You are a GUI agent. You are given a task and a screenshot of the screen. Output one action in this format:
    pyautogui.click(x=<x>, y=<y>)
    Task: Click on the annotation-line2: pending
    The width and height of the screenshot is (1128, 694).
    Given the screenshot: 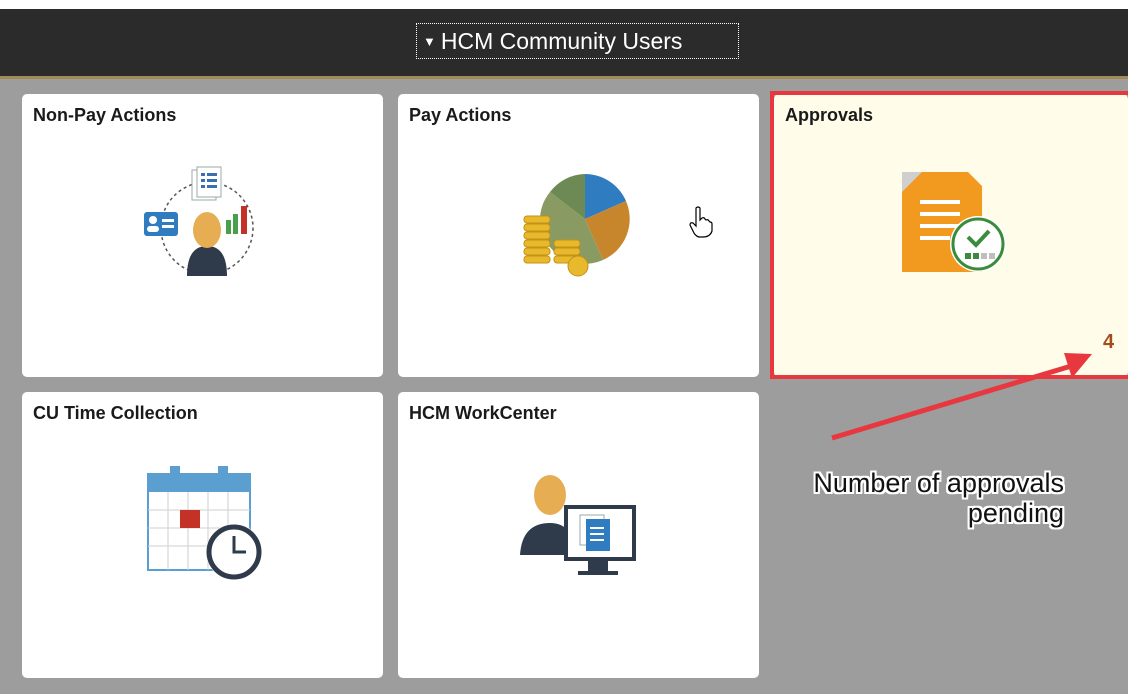 What is the action you would take?
    pyautogui.click(x=1015, y=513)
    